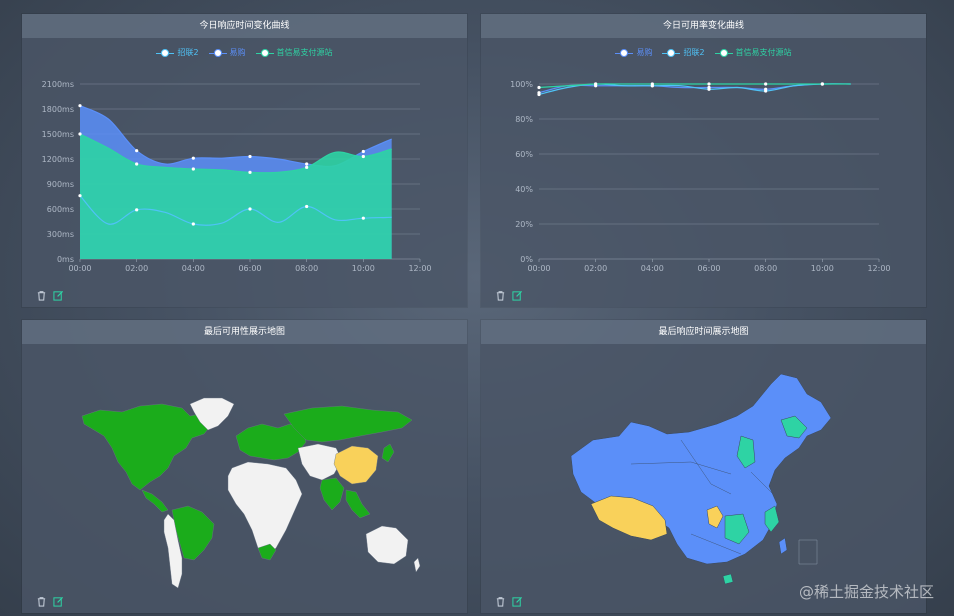 This screenshot has width=954, height=616. What do you see at coordinates (265, 510) in the screenshot?
I see `map-region-africa` at bounding box center [265, 510].